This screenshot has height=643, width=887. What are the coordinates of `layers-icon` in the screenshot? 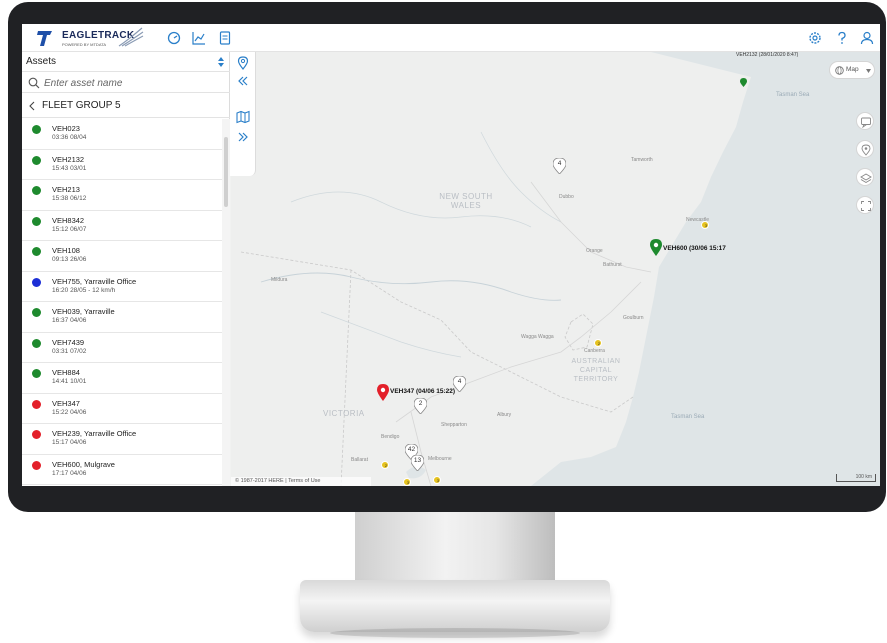 It's located at (866, 178).